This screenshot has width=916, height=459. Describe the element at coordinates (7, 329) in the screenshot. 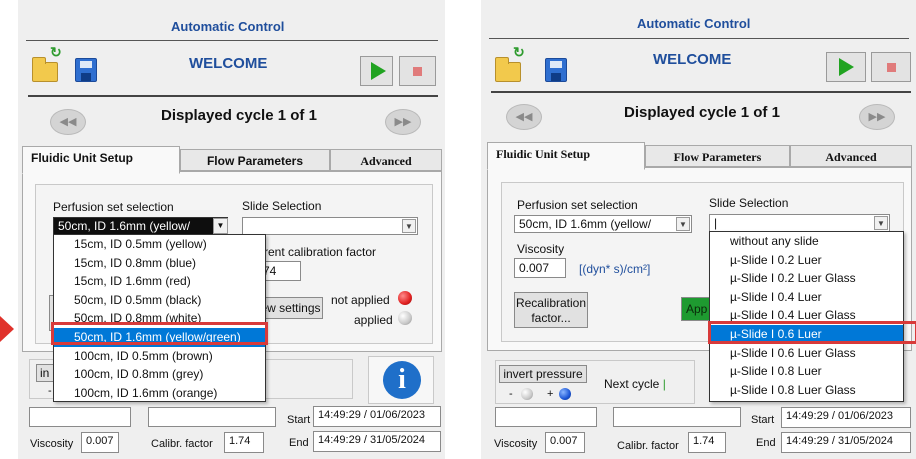

I see `red-pointer-arrow` at that location.